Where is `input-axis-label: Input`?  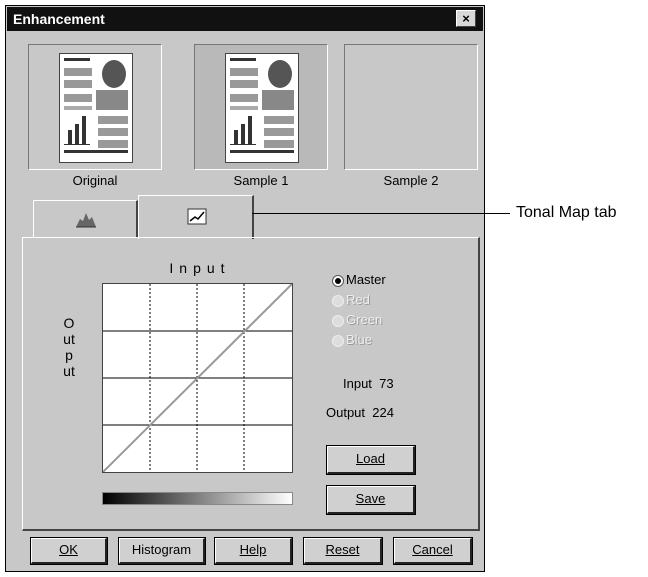
input-axis-label: Input is located at coordinates (200, 268).